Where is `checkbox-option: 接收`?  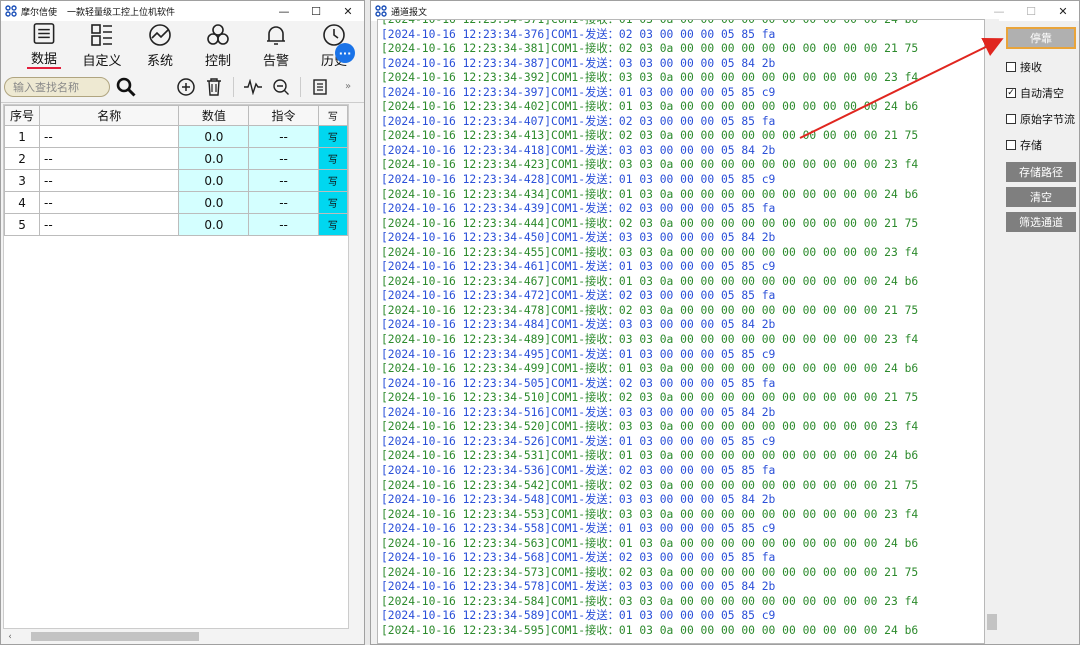 checkbox-option: 接收 is located at coordinates (1042, 67).